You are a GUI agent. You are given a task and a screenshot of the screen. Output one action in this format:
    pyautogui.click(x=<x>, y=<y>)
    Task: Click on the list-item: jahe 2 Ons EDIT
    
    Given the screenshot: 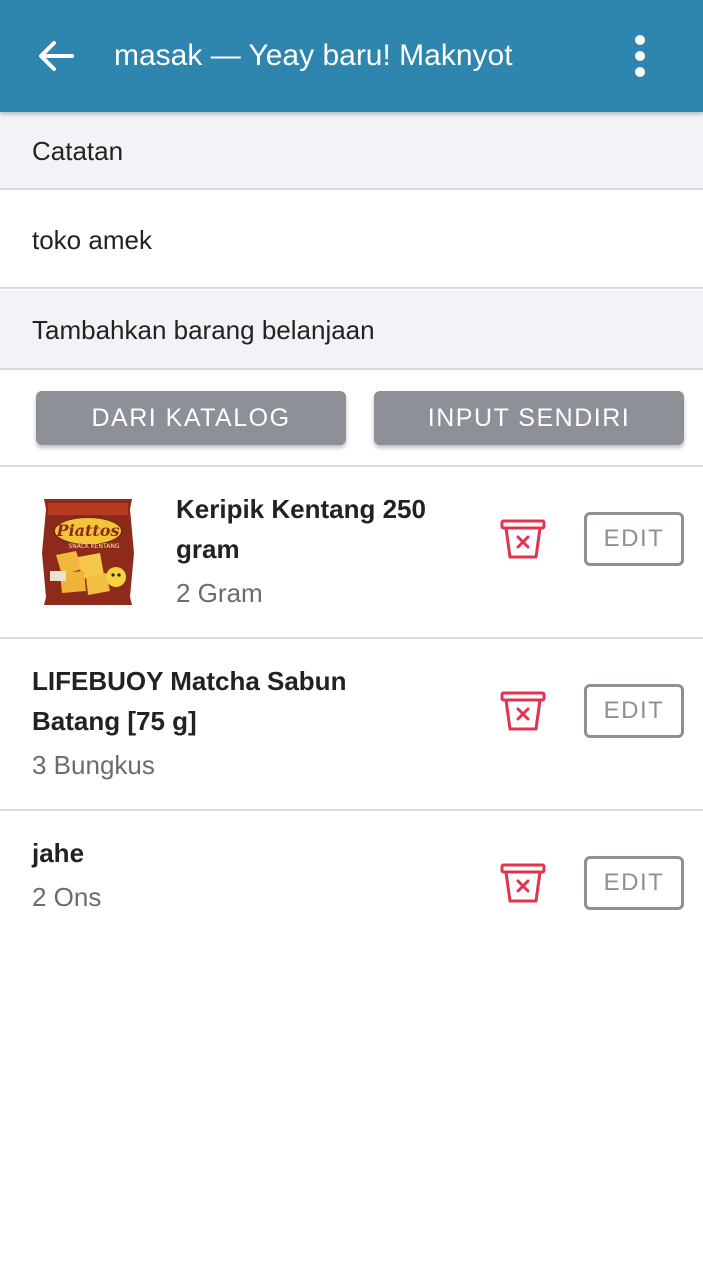 What is the action you would take?
    pyautogui.click(x=351, y=876)
    